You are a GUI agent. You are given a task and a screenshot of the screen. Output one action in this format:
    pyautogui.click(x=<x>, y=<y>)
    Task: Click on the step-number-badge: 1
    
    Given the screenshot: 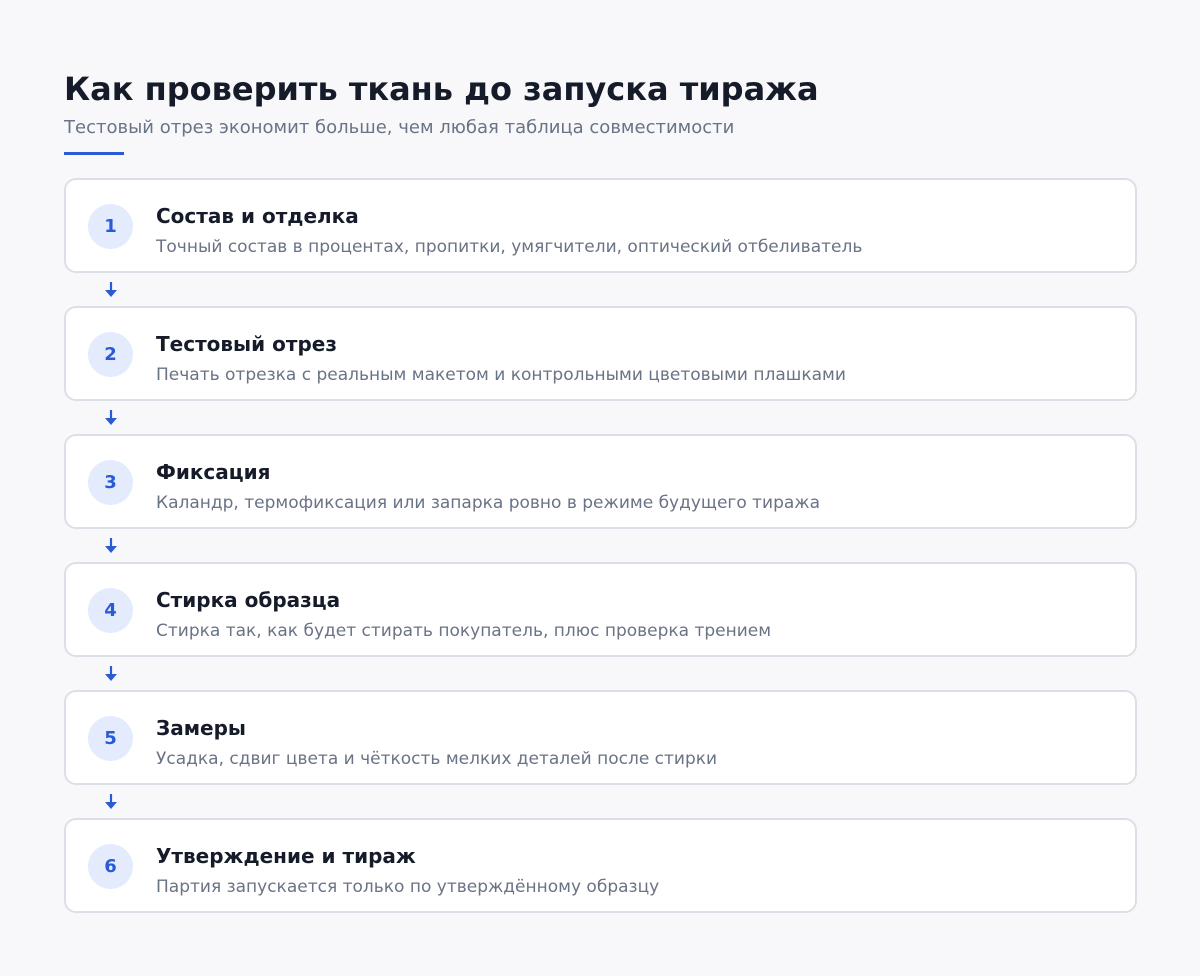 What is the action you would take?
    pyautogui.click(x=110, y=226)
    